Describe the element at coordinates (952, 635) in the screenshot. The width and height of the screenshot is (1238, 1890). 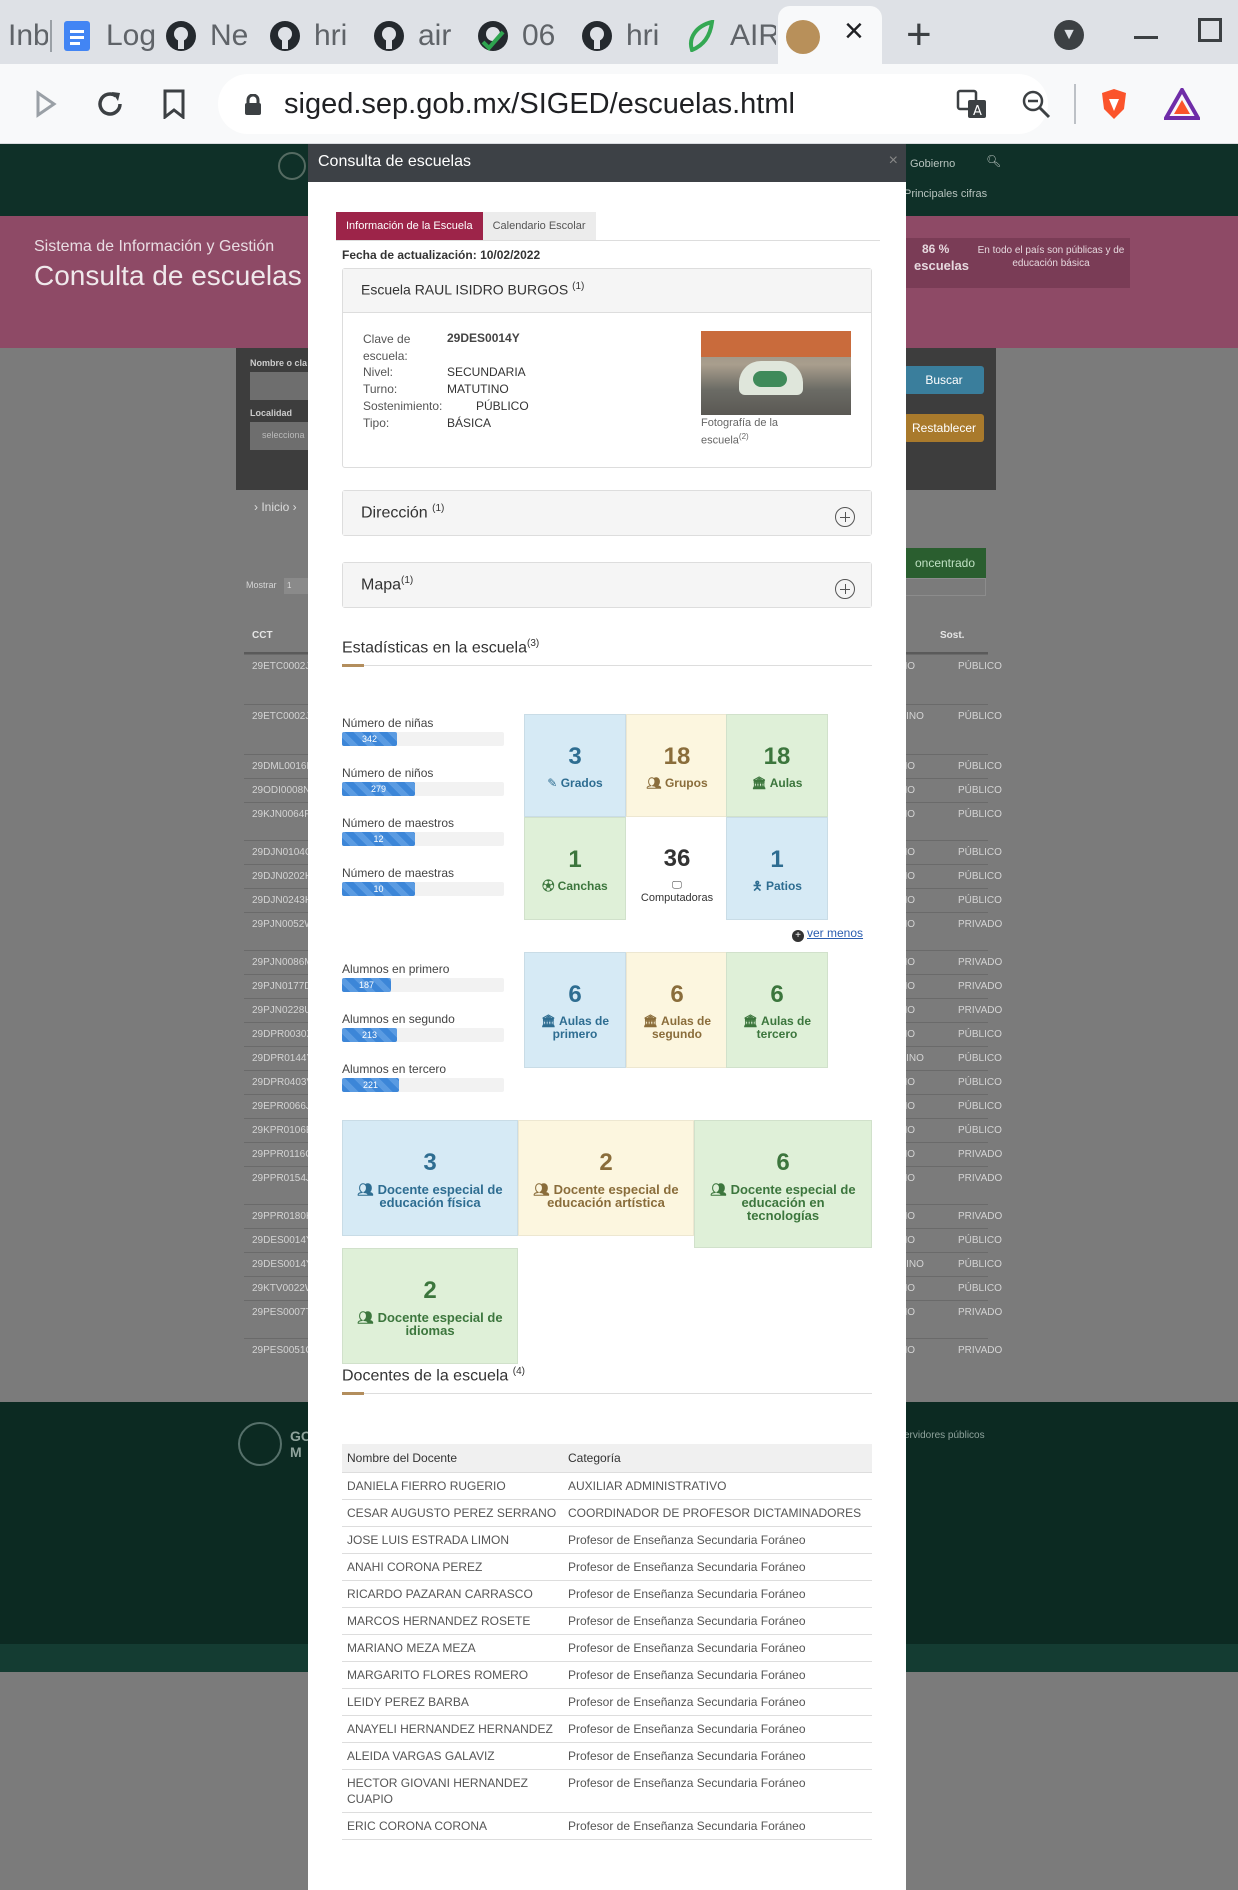
I see `col-sost: Sost.` at that location.